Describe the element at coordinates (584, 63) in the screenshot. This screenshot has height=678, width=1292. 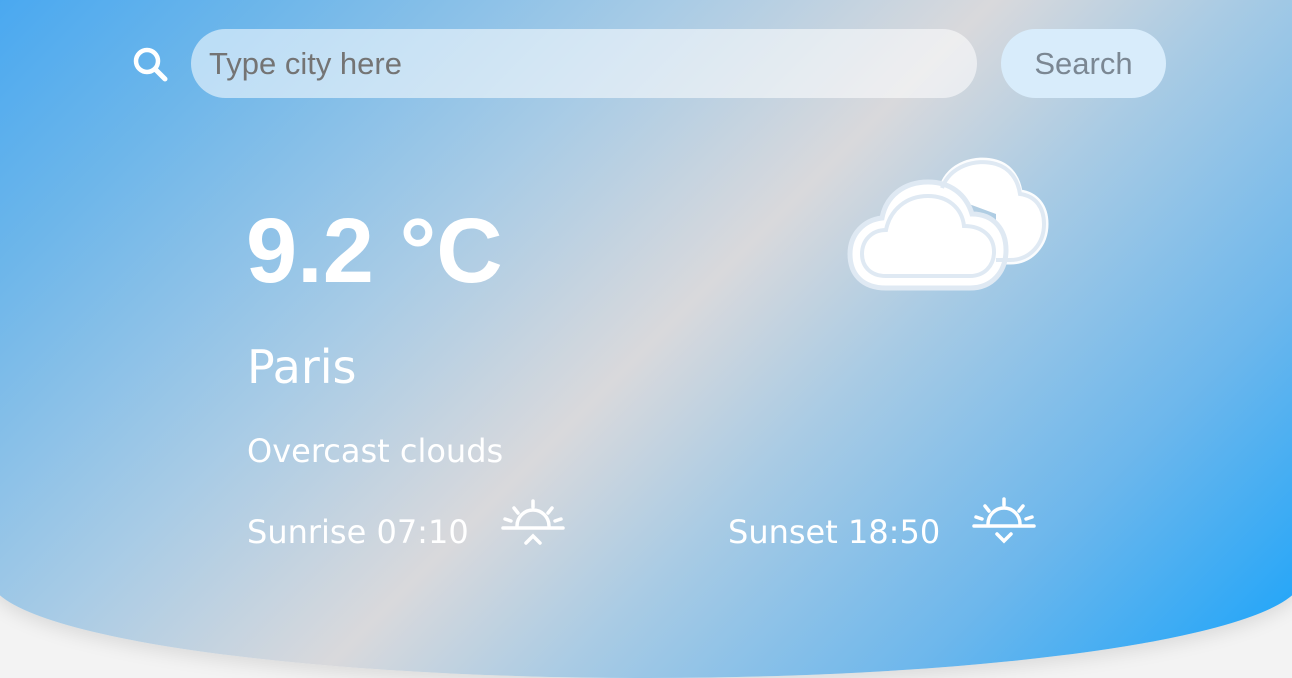
I see `city-search-input` at that location.